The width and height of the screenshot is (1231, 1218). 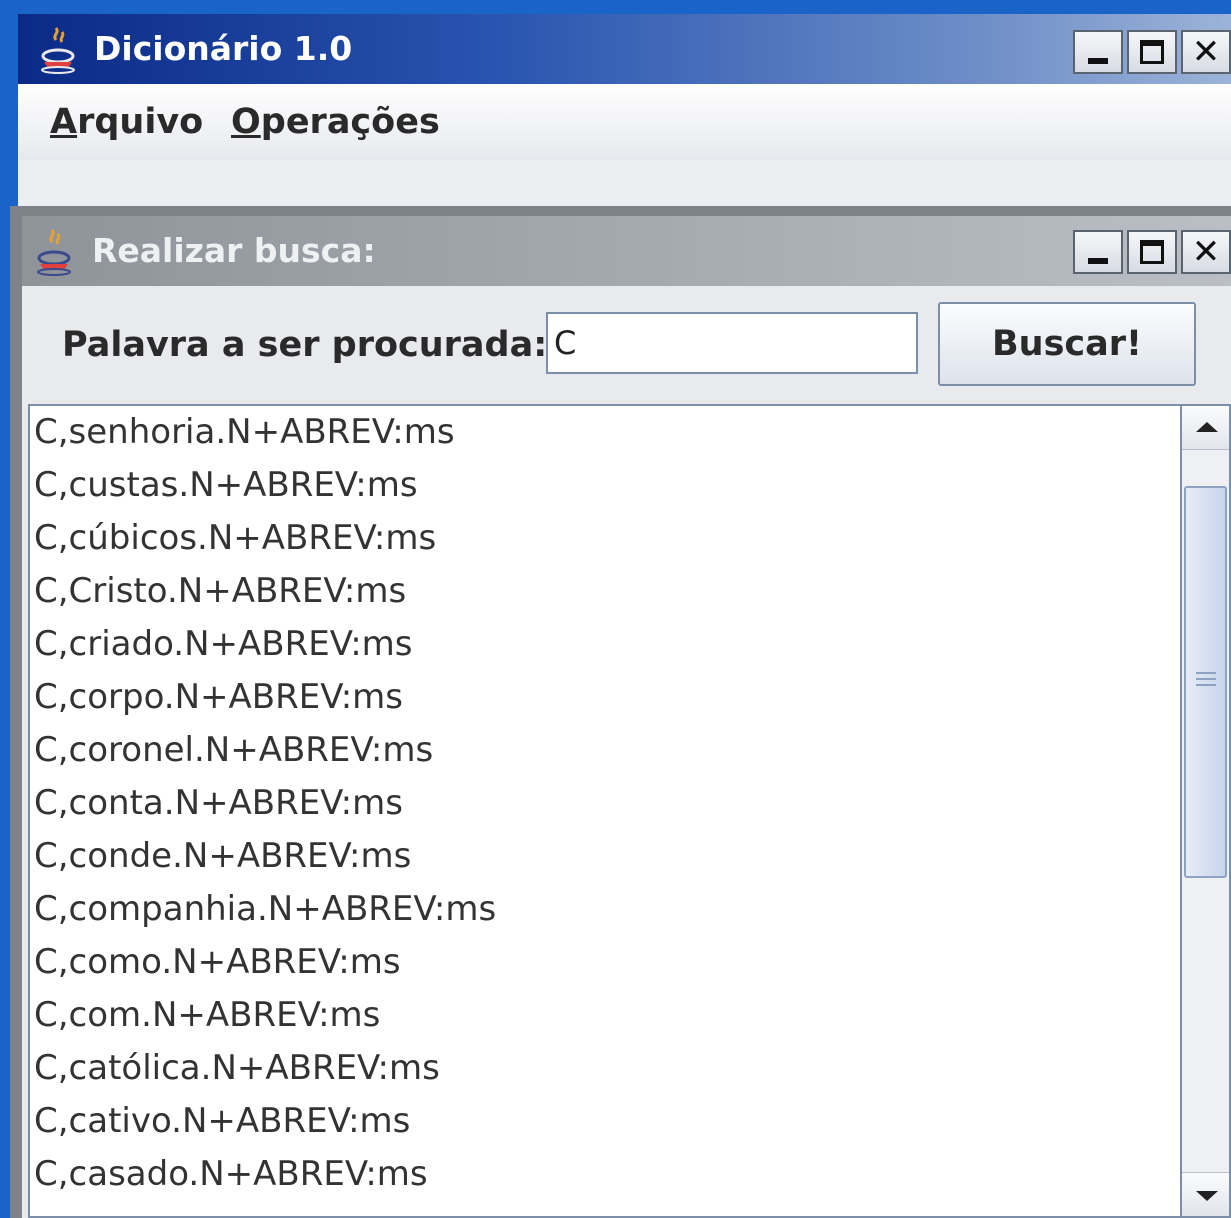 I want to click on search-frame-controls: ✕, so click(x=1150, y=252).